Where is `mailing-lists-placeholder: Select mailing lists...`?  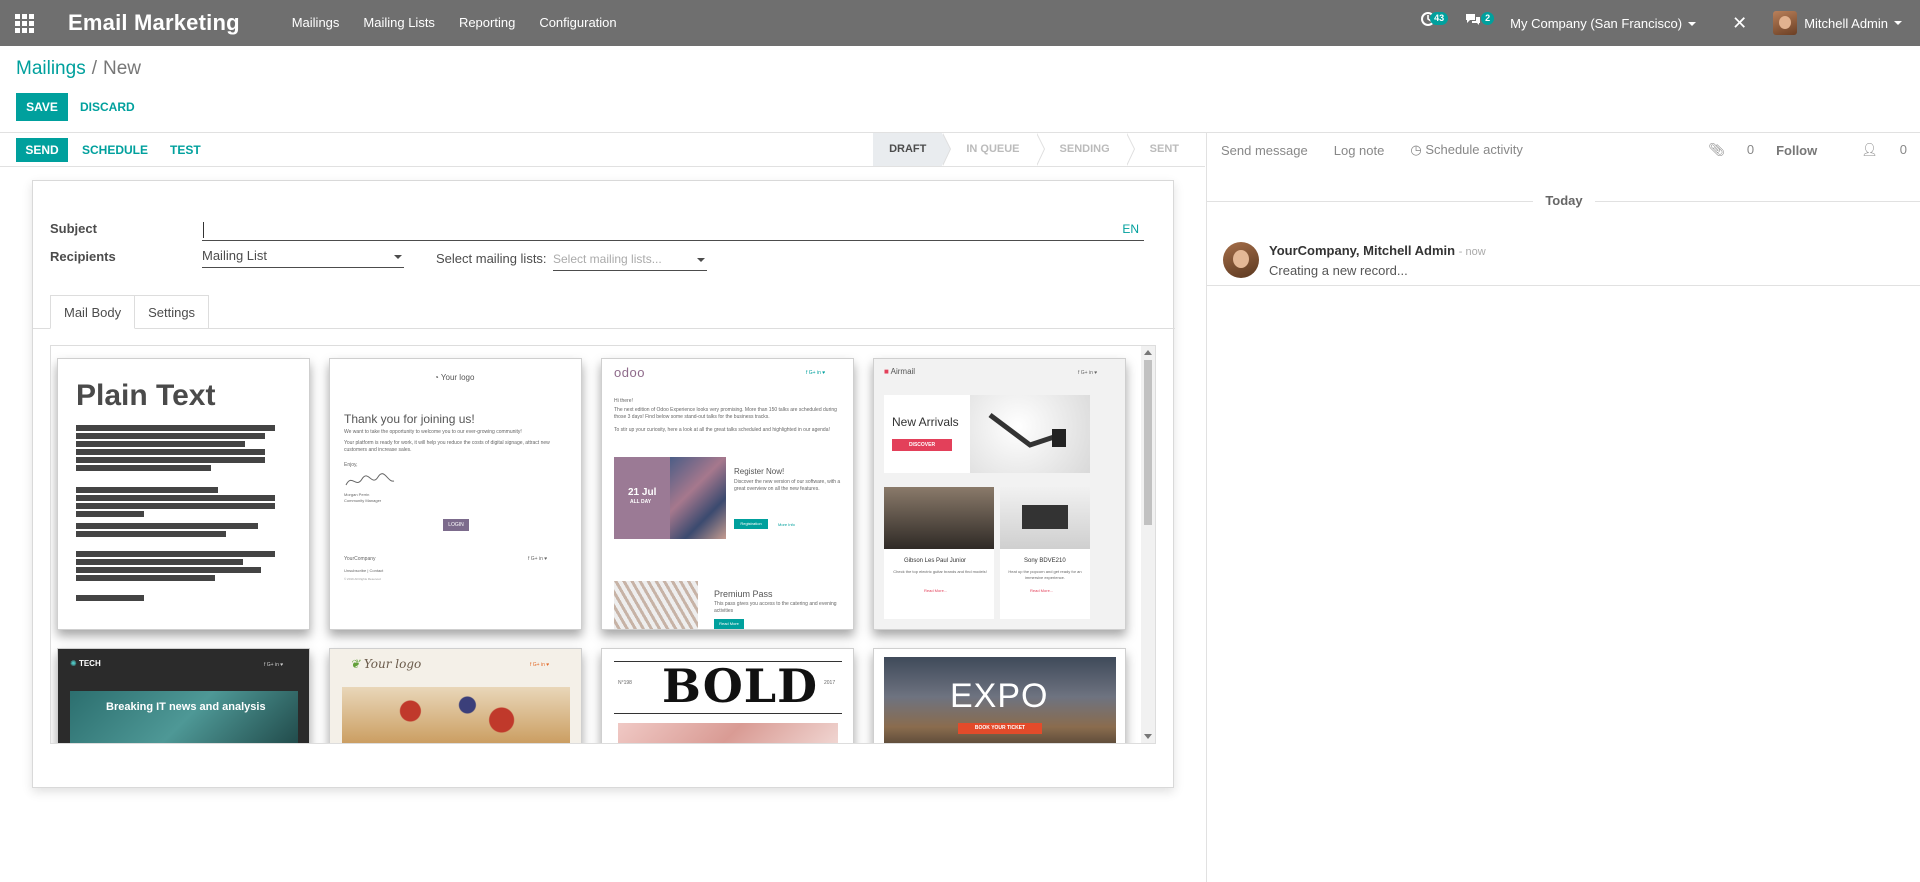
mailing-lists-placeholder: Select mailing lists... is located at coordinates (607, 259).